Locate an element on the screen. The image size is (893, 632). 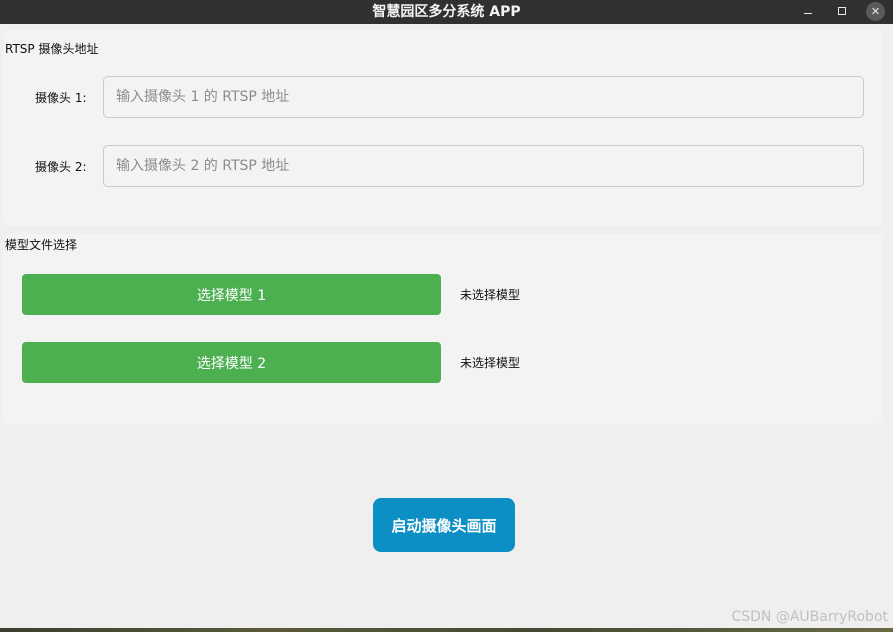
maximize-button is located at coordinates (842, 12).